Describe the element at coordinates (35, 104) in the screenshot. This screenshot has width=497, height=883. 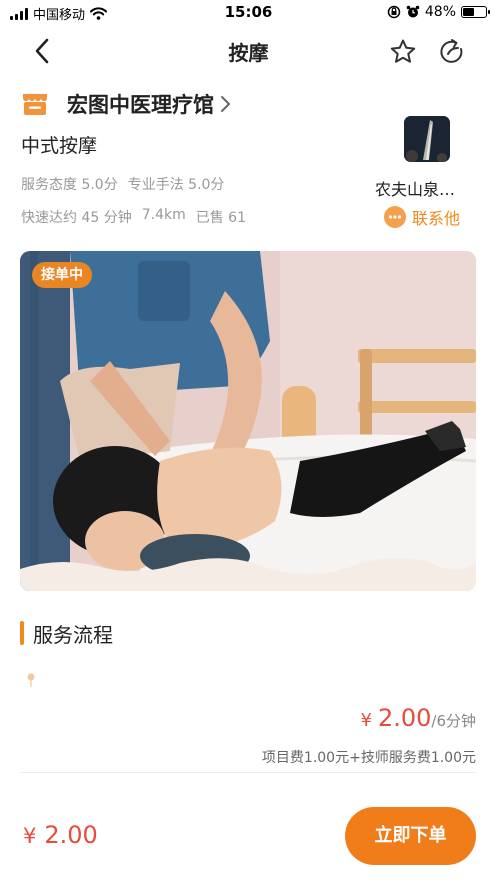
I see `shop-icon` at that location.